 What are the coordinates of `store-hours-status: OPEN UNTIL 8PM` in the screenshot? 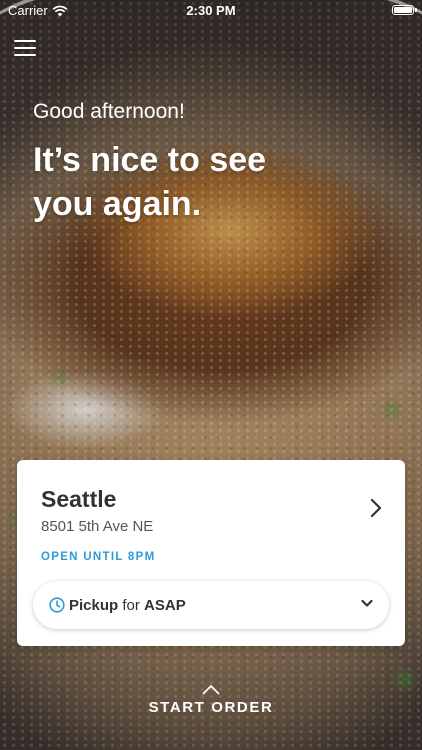 It's located at (98, 557).